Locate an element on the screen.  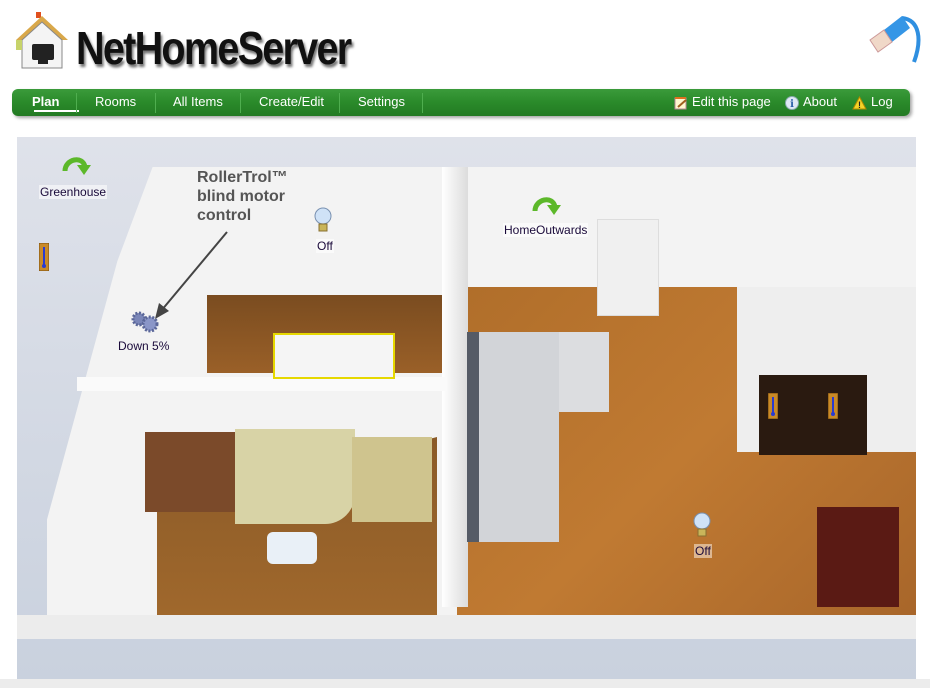
page-footer-strip is located at coordinates (465, 683).